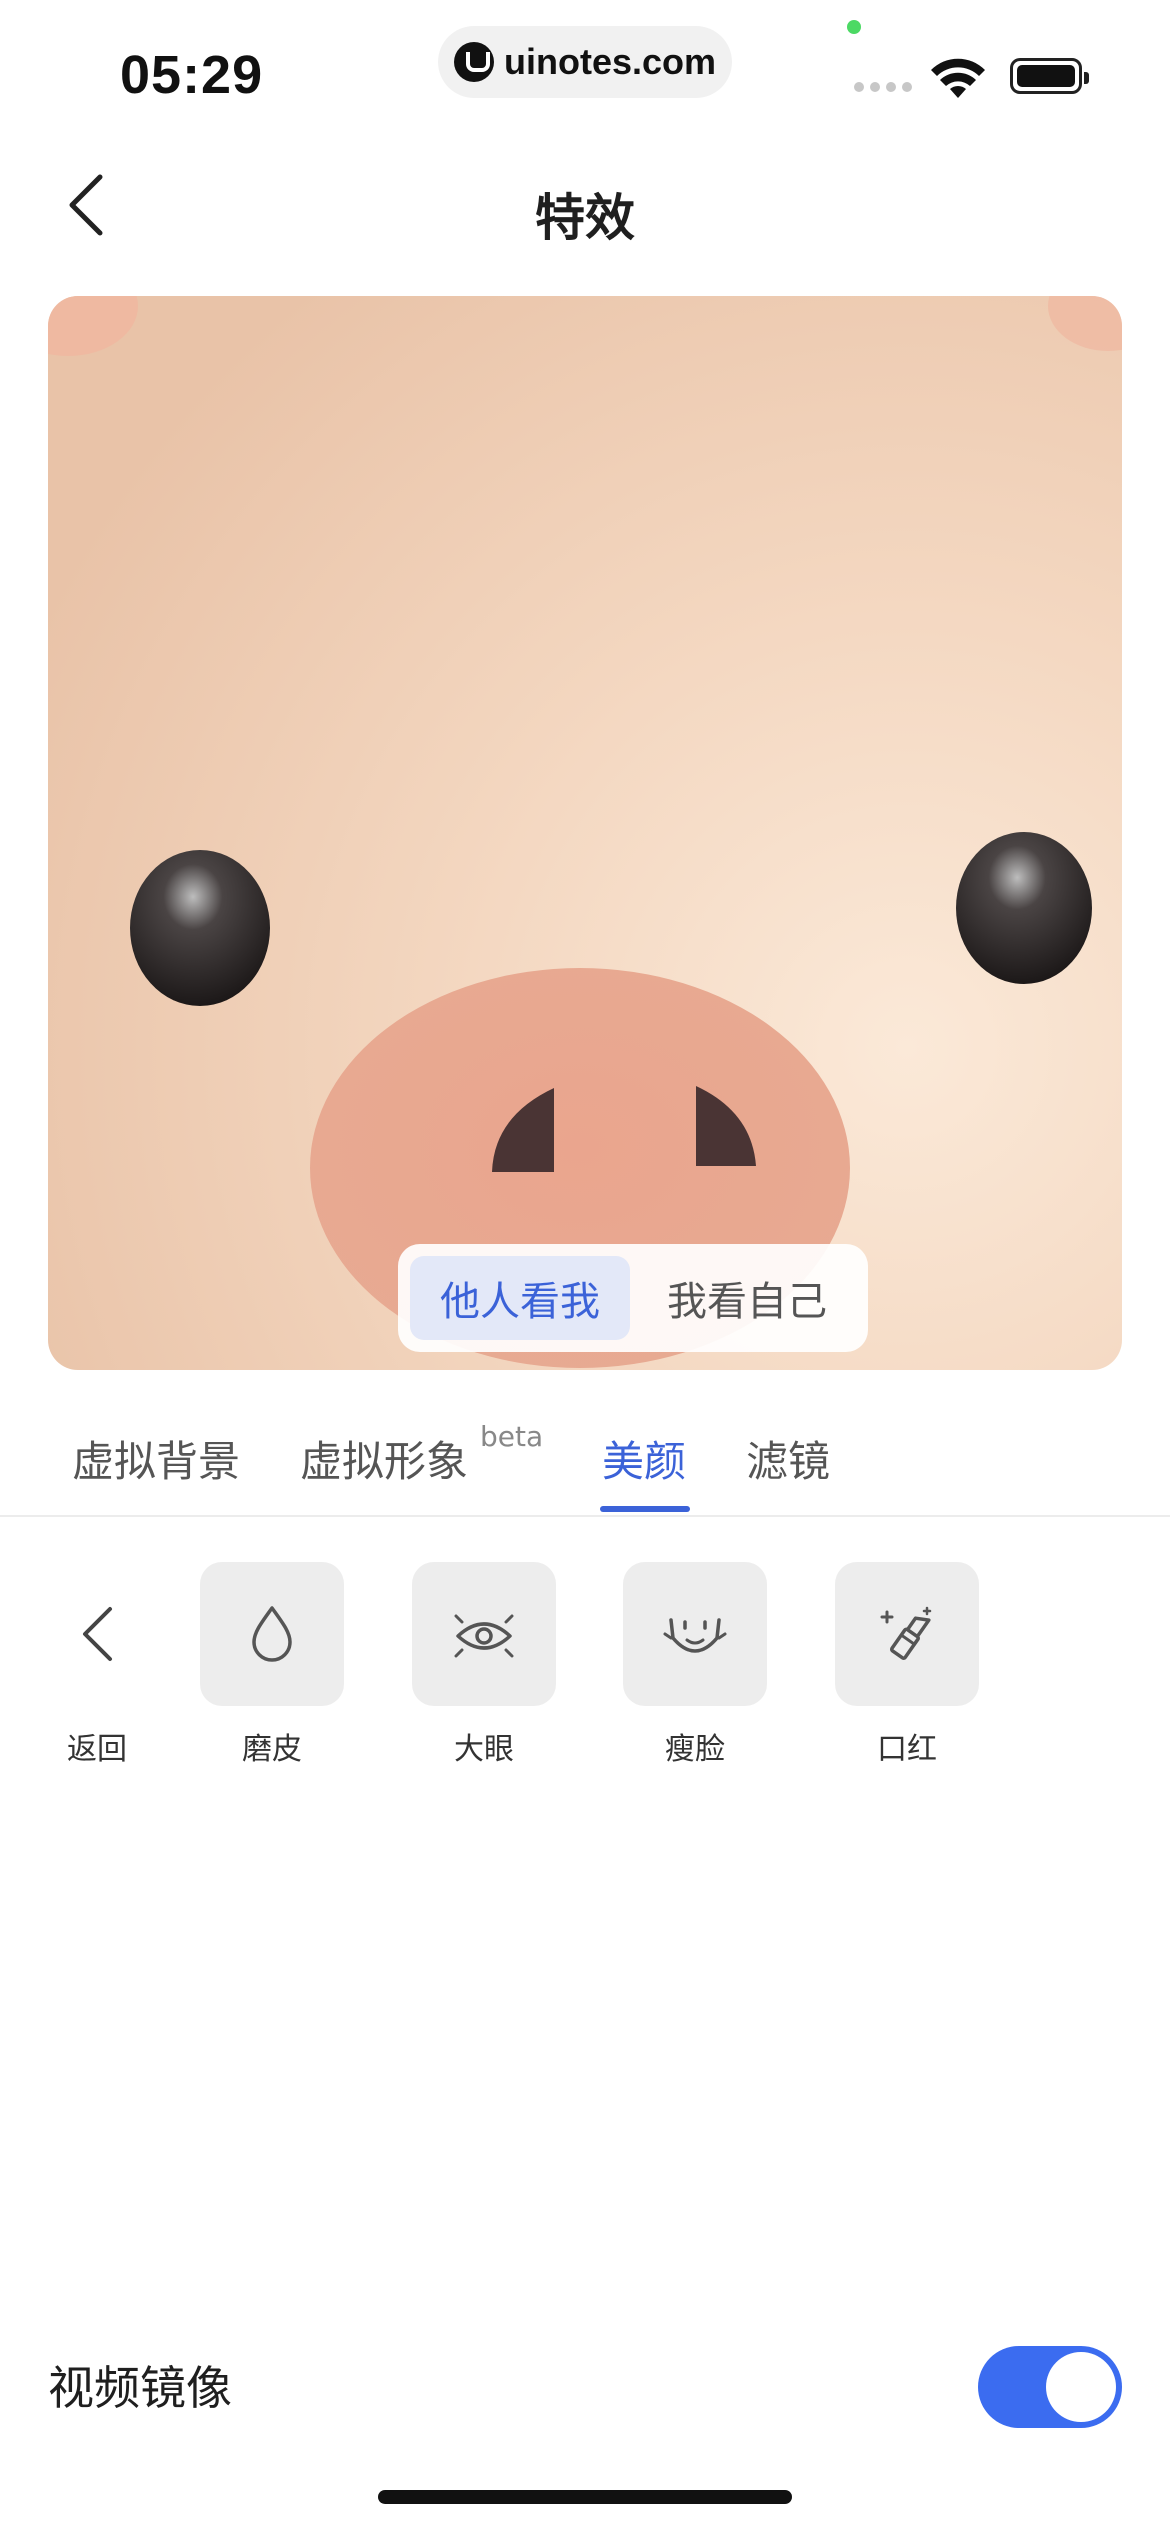  I want to click on view-mode-toggle: 他人看我 我看自己, so click(633, 1298).